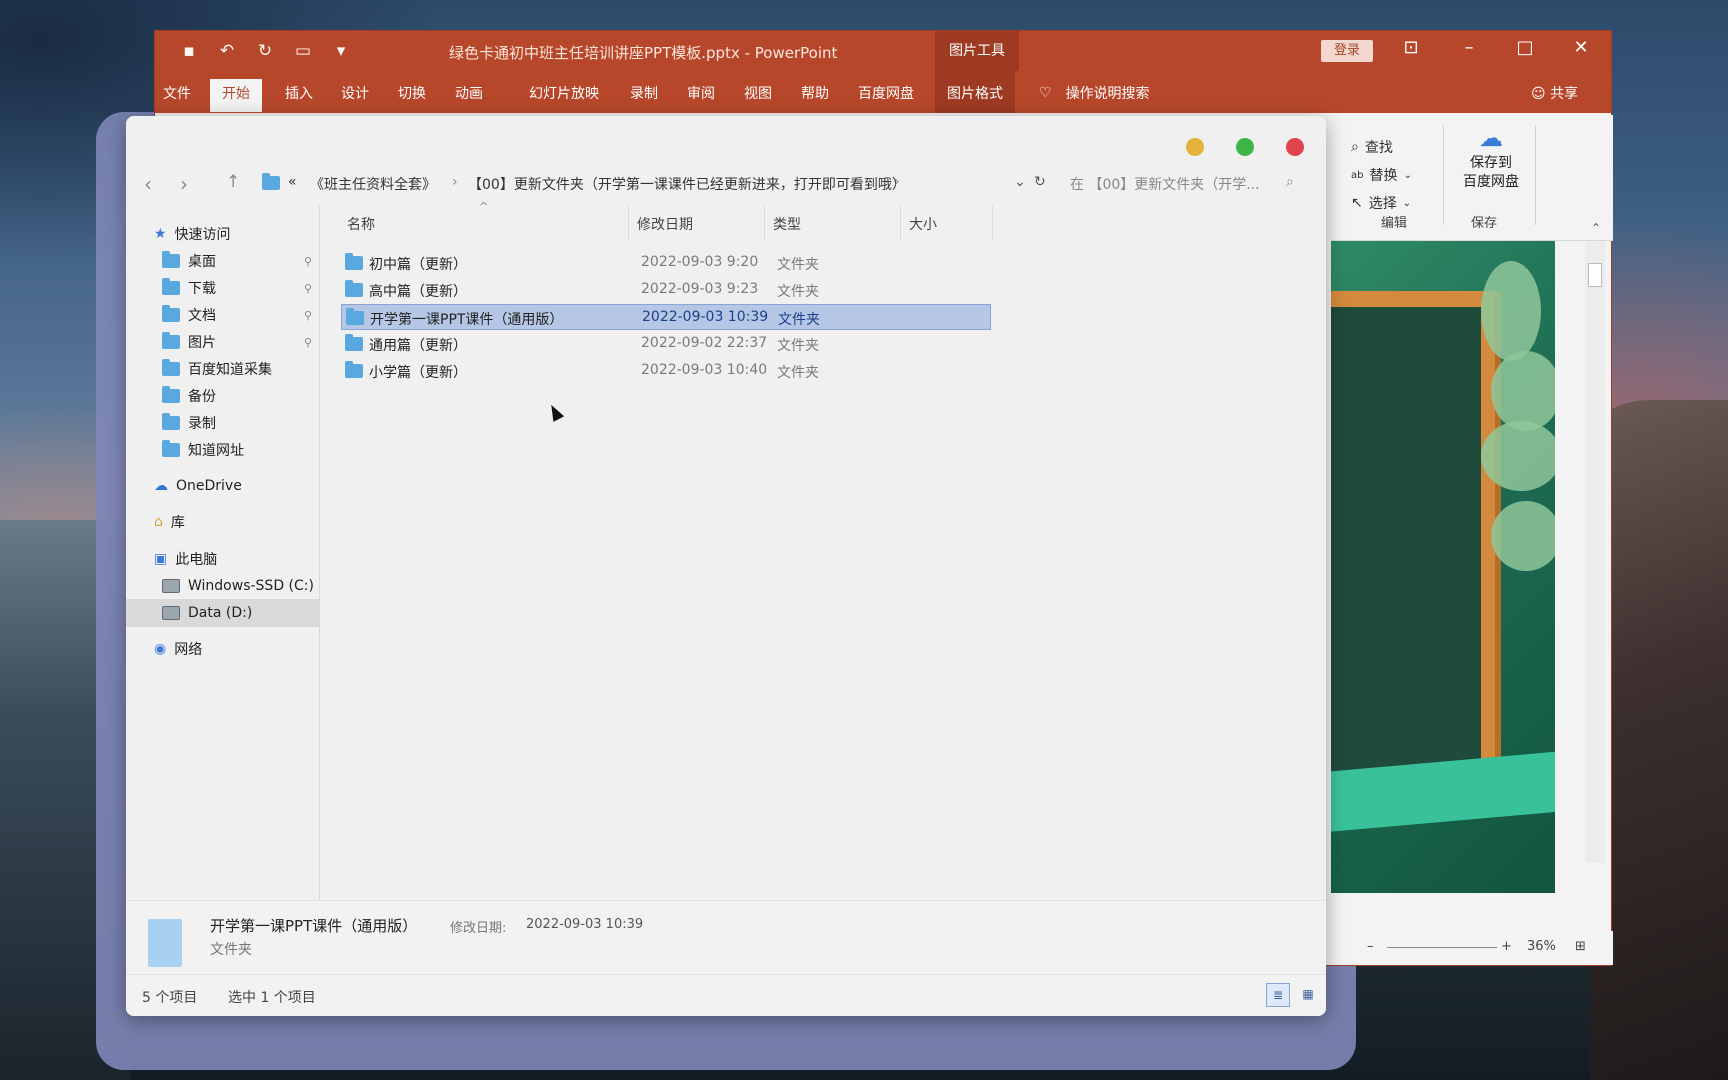  What do you see at coordinates (233, 182) in the screenshot?
I see `up-icon: ↑` at bounding box center [233, 182].